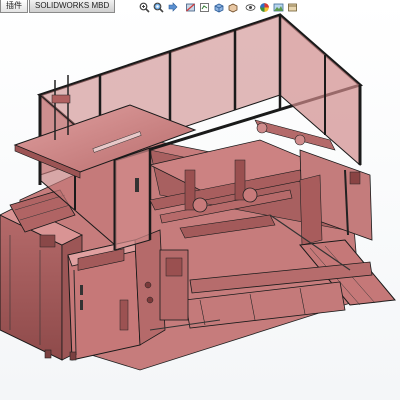 Image resolution: width=400 pixels, height=400 pixels. What do you see at coordinates (292, 7) in the screenshot?
I see `view-settings-icon` at bounding box center [292, 7].